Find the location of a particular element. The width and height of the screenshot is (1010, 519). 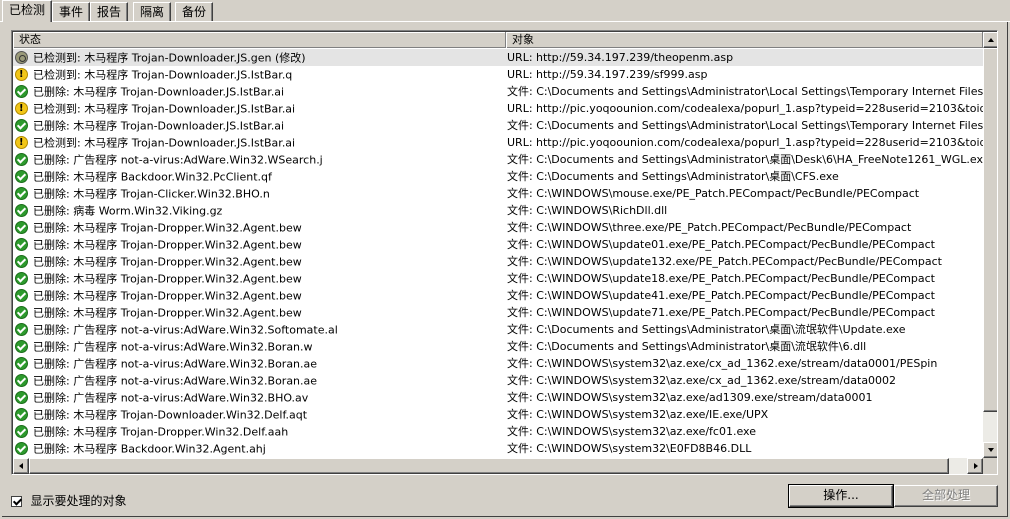

object-cell: URL: http://59.34.197.239/sf999.asp is located at coordinates (607, 74).